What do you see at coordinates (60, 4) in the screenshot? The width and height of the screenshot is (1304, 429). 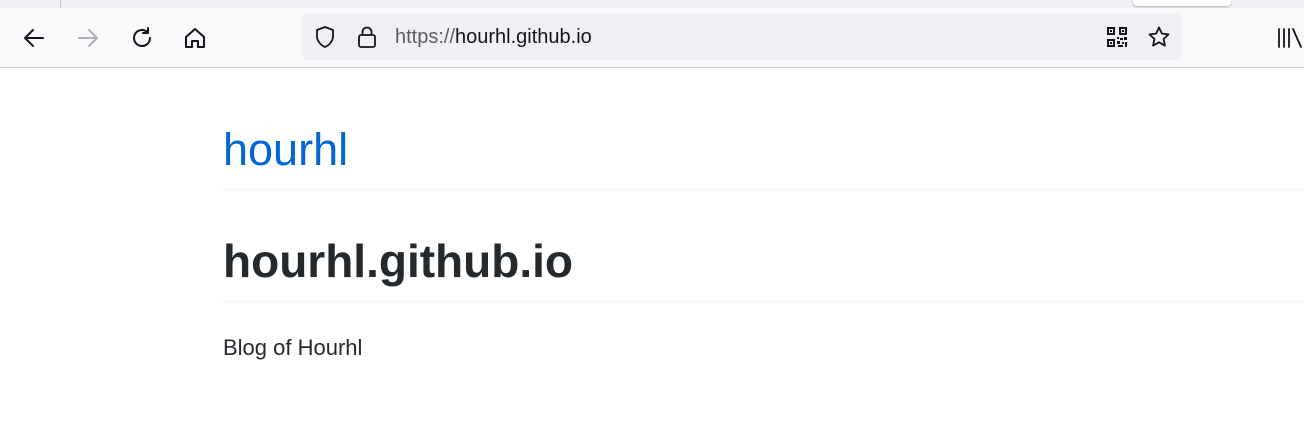 I see `tab-separator` at bounding box center [60, 4].